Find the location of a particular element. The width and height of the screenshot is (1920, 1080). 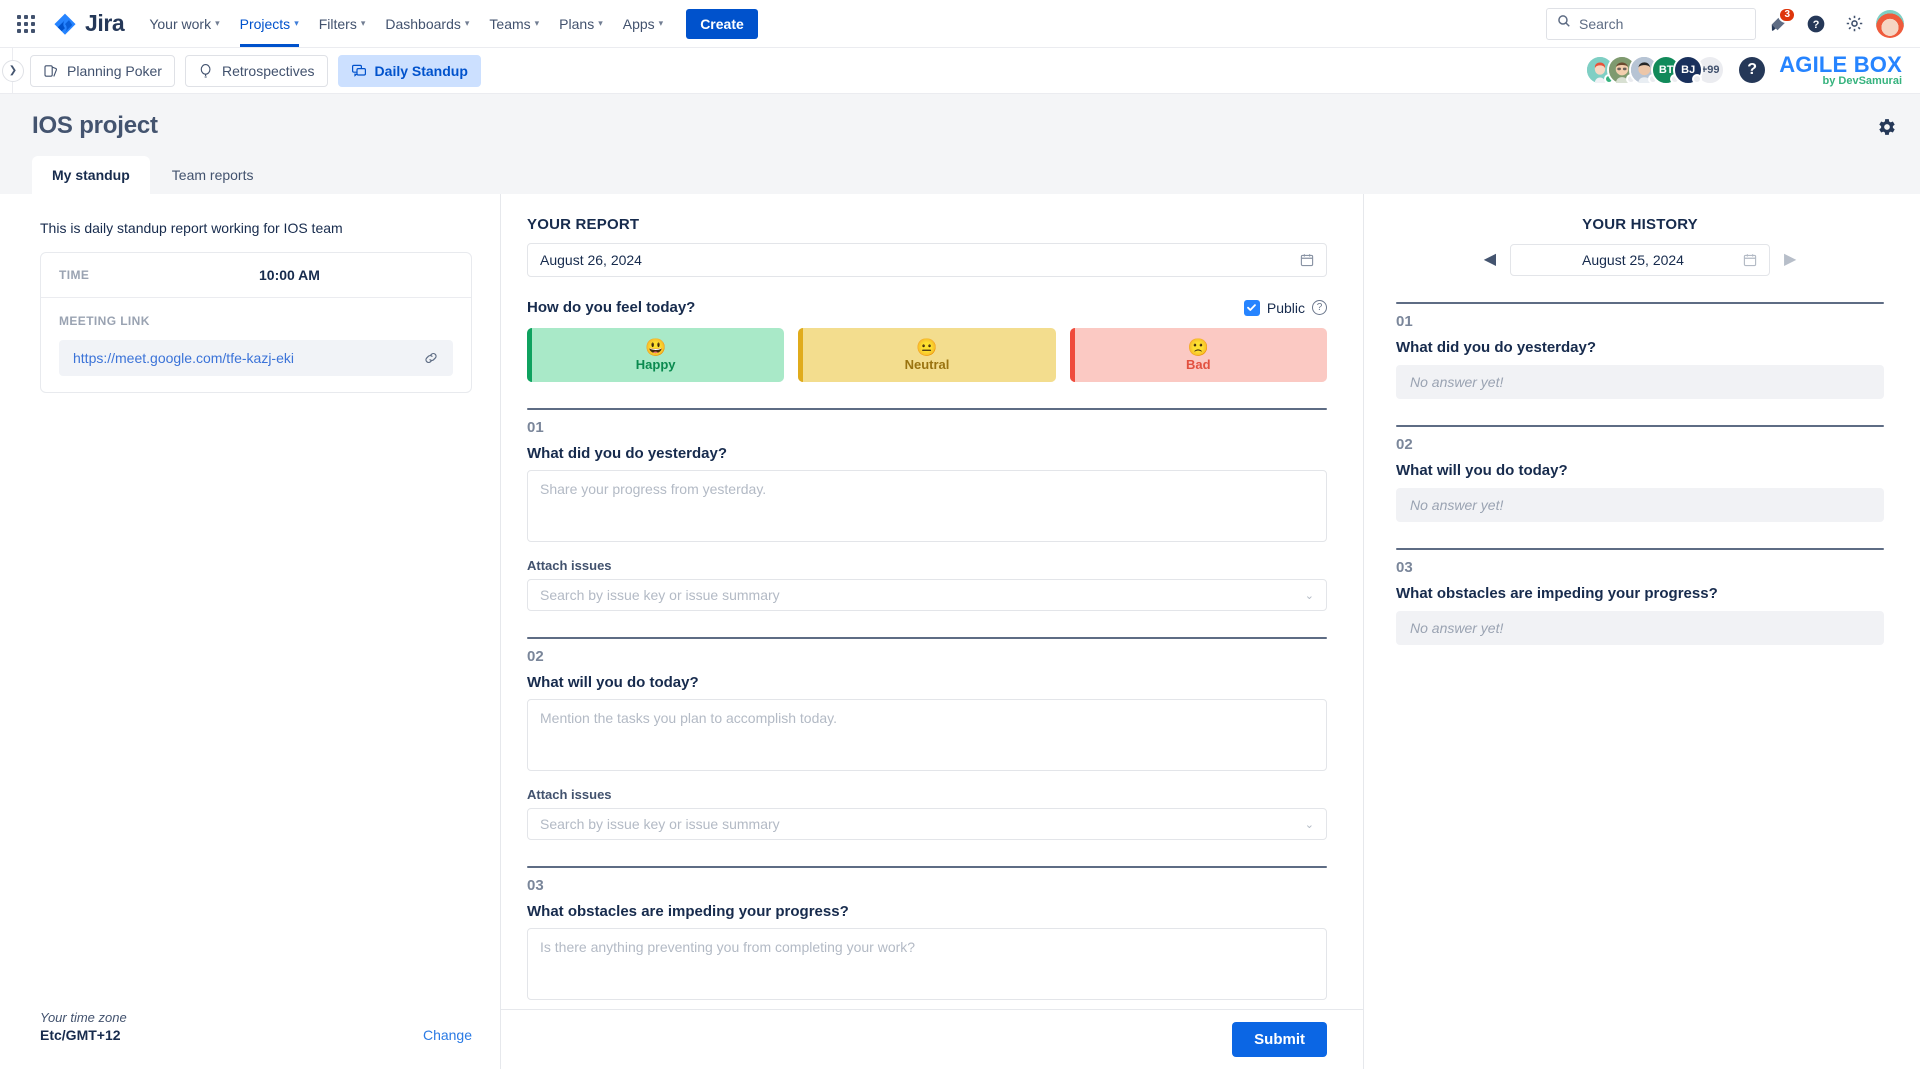

timezone-label: Your time zone is located at coordinates (83, 1017).